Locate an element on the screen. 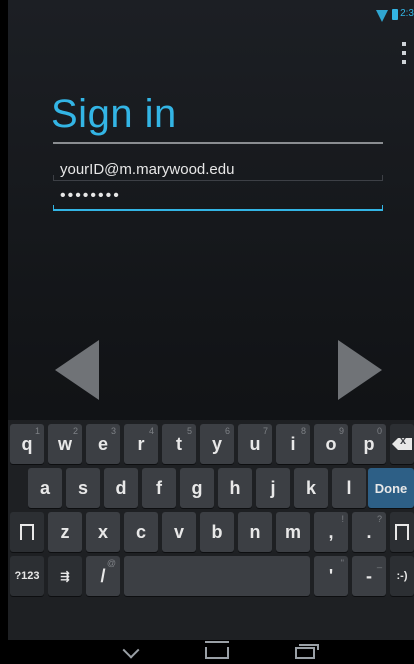 The image size is (414, 664). key-l: l is located at coordinates (349, 488).